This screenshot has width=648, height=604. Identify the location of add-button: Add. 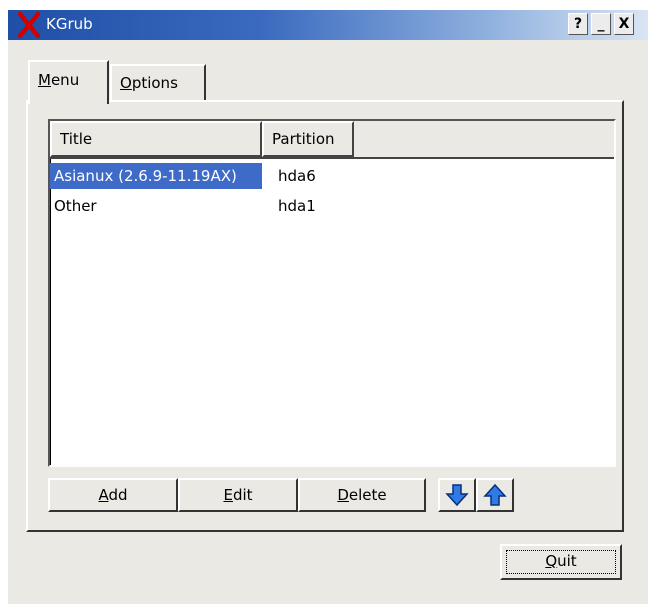
(113, 495).